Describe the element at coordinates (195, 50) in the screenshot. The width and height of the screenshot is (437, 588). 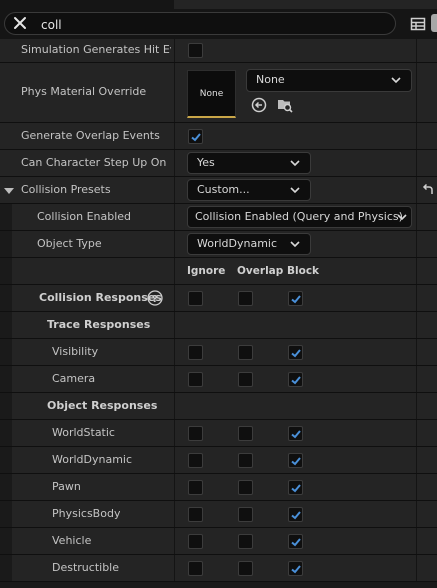
I see `sim-hit-checkbox` at that location.